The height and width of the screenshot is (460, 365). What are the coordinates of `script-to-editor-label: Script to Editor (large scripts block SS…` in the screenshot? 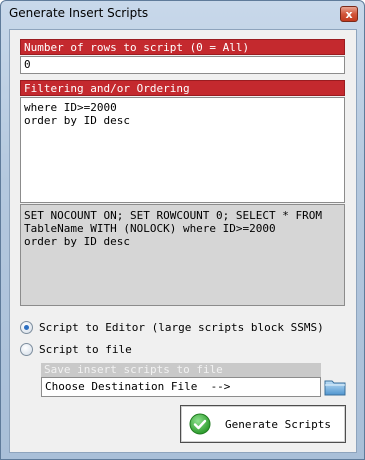 It's located at (181, 327).